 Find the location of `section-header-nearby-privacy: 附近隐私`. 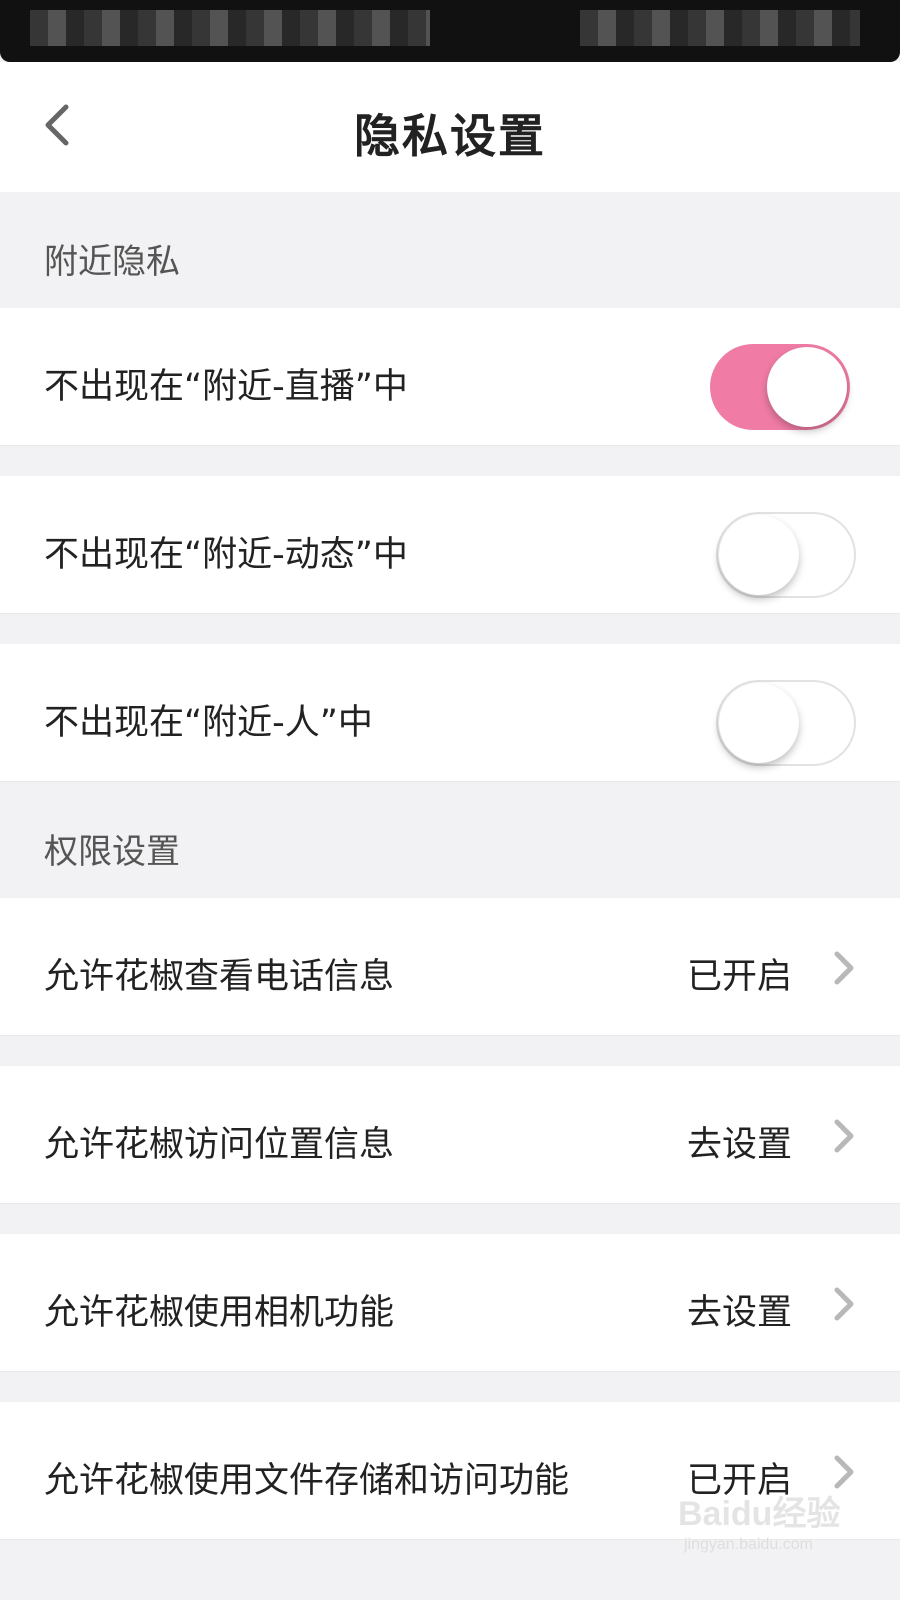

section-header-nearby-privacy: 附近隐私 is located at coordinates (450, 250).